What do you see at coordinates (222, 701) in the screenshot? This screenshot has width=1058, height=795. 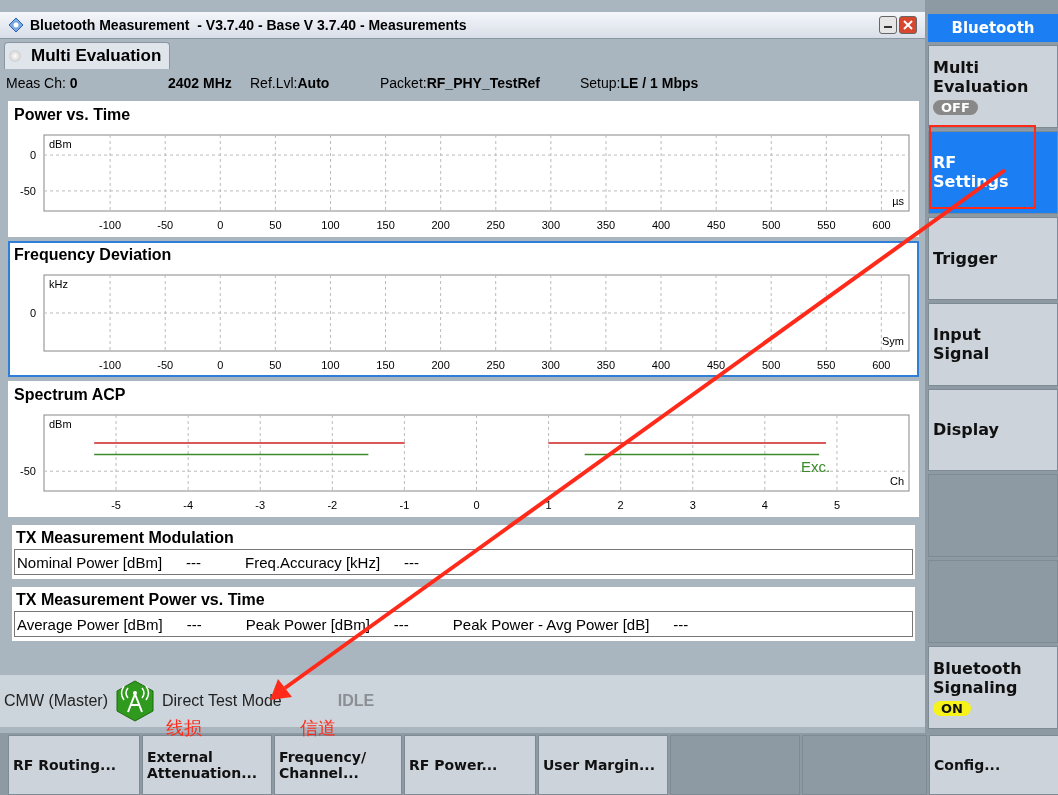 I see `mode-label: Direct Test Mode` at bounding box center [222, 701].